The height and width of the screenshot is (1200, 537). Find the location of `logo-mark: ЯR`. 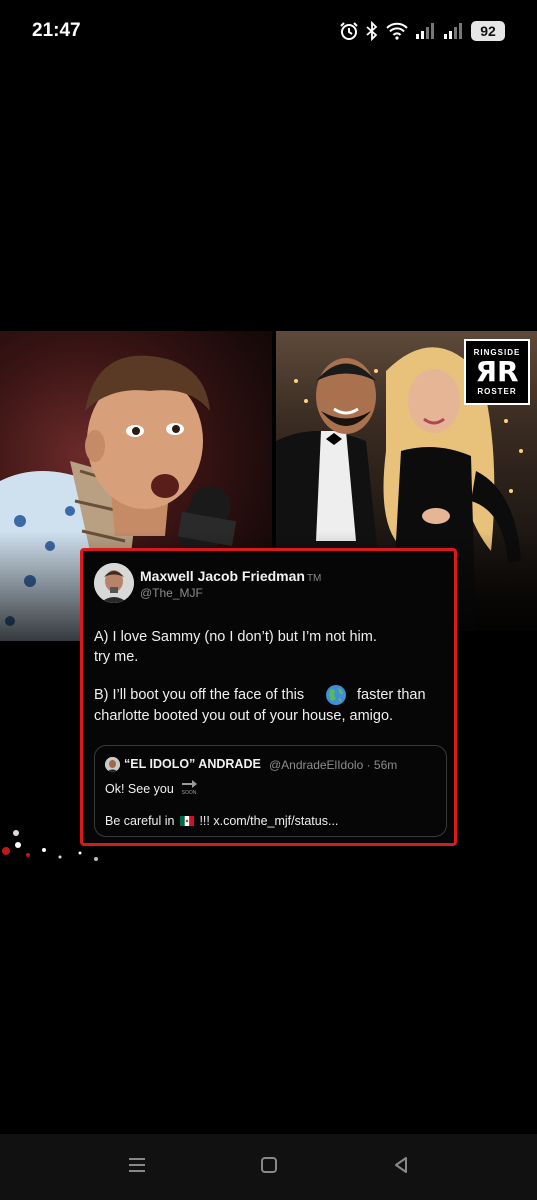

logo-mark: ЯR is located at coordinates (497, 371).